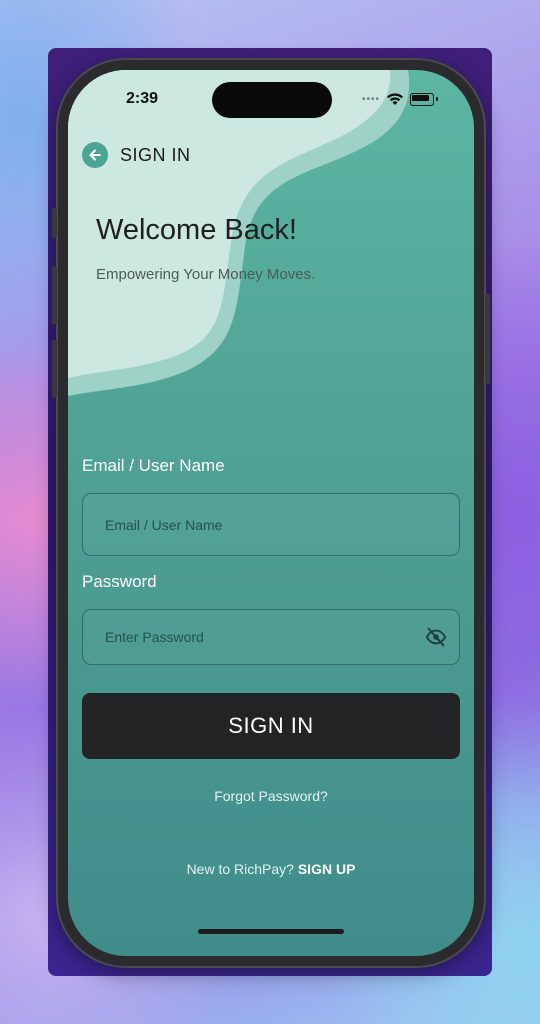  What do you see at coordinates (271, 726) in the screenshot?
I see `sign-in-button: SIGN IN` at bounding box center [271, 726].